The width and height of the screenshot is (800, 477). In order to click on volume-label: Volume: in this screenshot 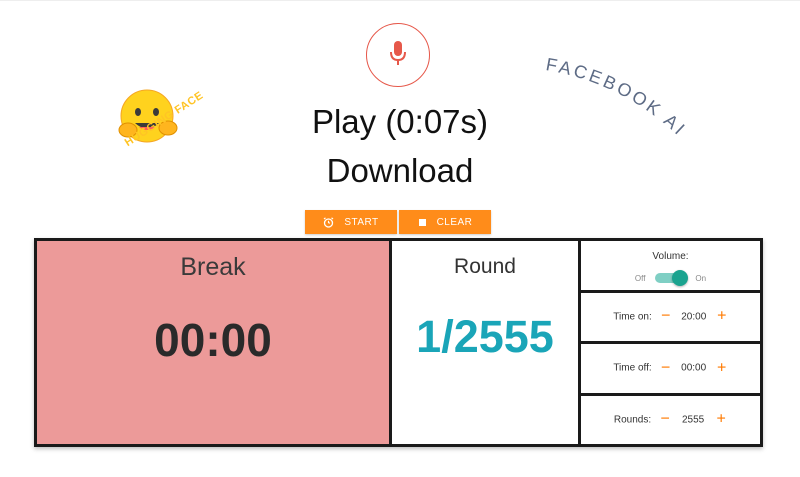, I will do `click(670, 256)`.